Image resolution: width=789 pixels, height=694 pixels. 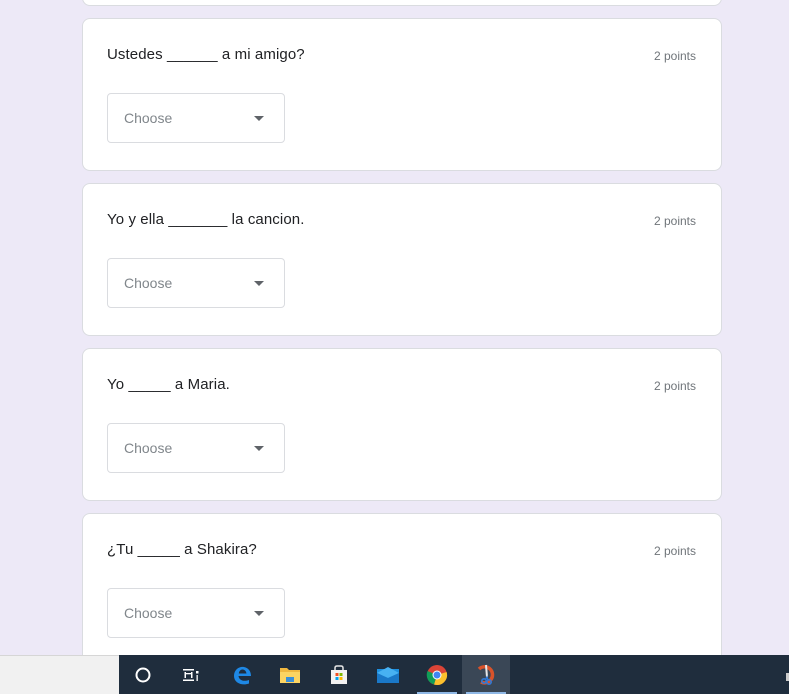 I want to click on mail-button, so click(x=388, y=674).